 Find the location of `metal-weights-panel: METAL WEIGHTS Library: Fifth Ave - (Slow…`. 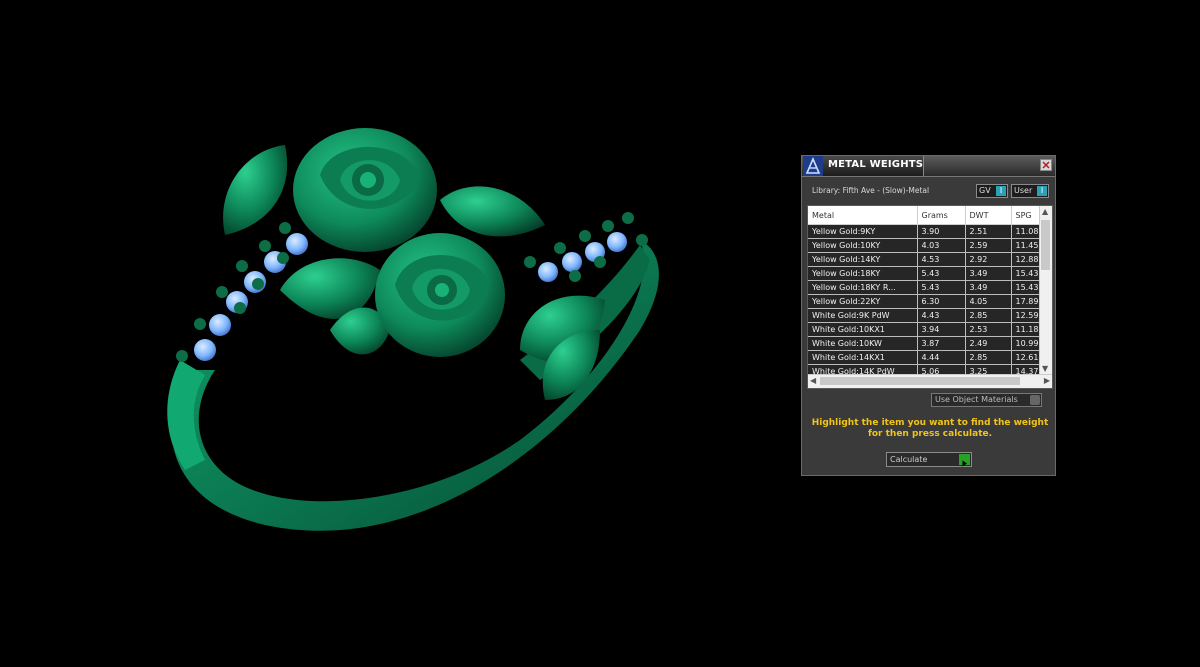

metal-weights-panel: METAL WEIGHTS Library: Fifth Ave - (Slow… is located at coordinates (928, 315).